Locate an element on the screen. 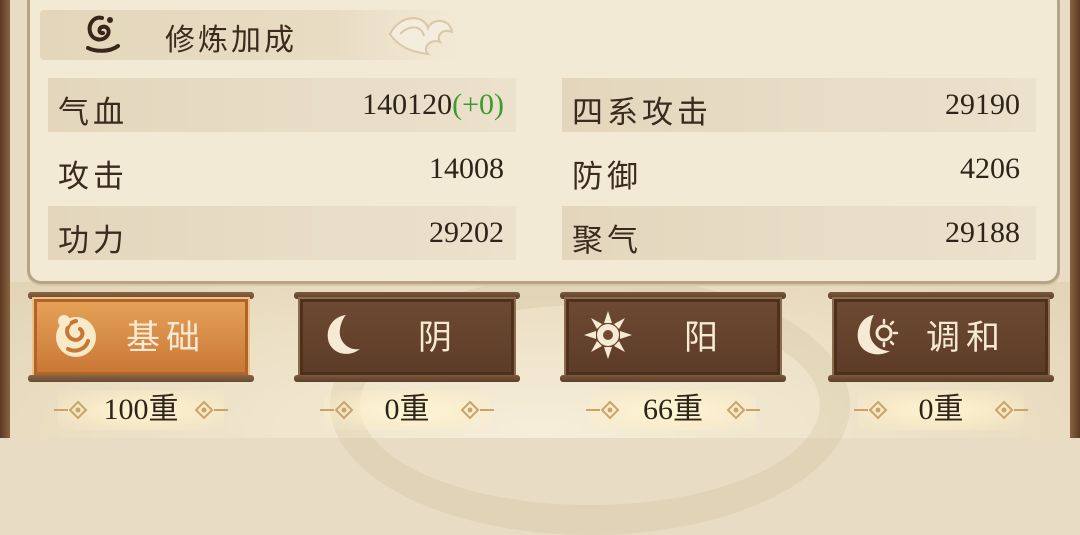  yinyang-spiral-icon is located at coordinates (76, 336).